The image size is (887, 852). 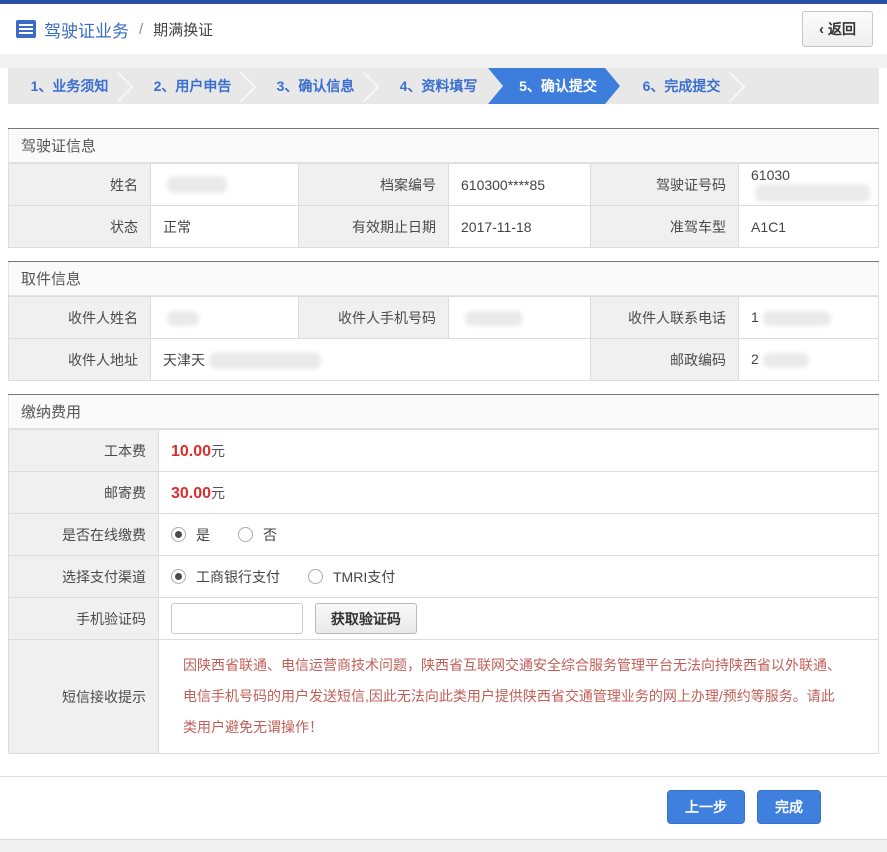 I want to click on channel-label: 选择支付渠道, so click(x=83, y=576).